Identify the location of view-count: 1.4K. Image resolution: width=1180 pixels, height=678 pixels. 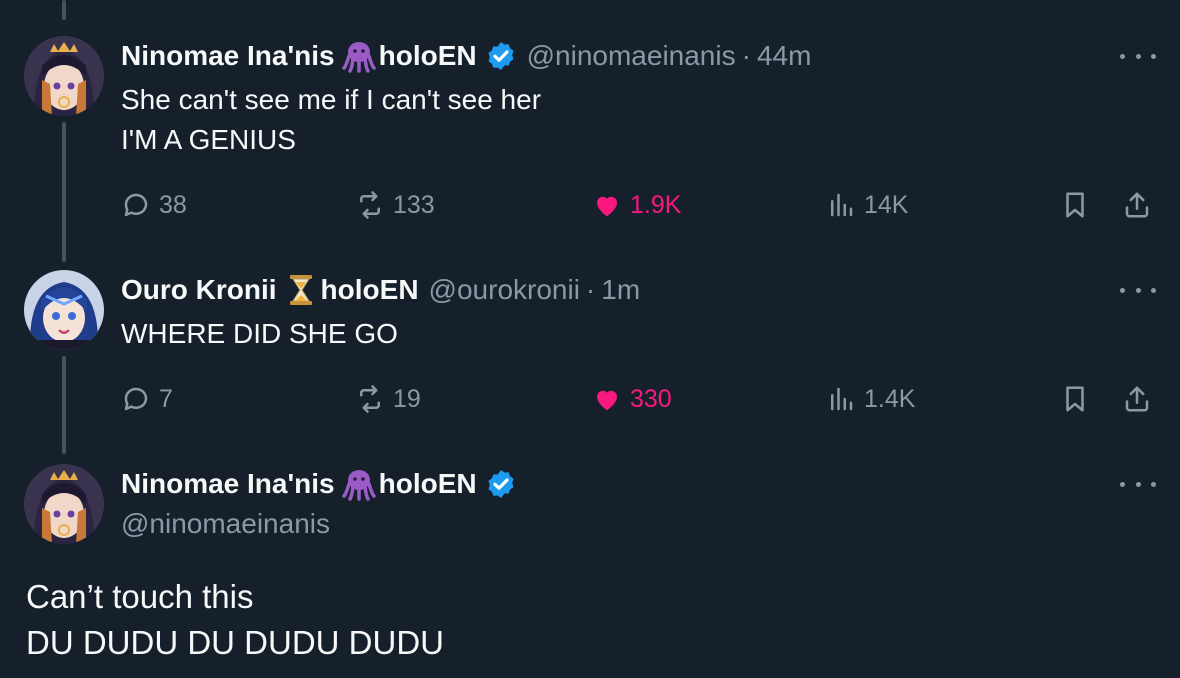
(890, 398).